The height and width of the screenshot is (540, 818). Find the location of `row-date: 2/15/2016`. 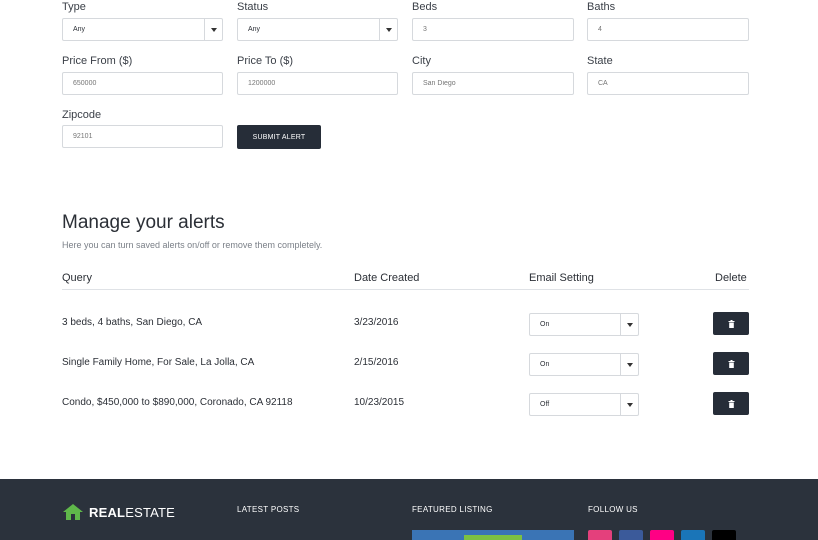

row-date: 2/15/2016 is located at coordinates (376, 362).